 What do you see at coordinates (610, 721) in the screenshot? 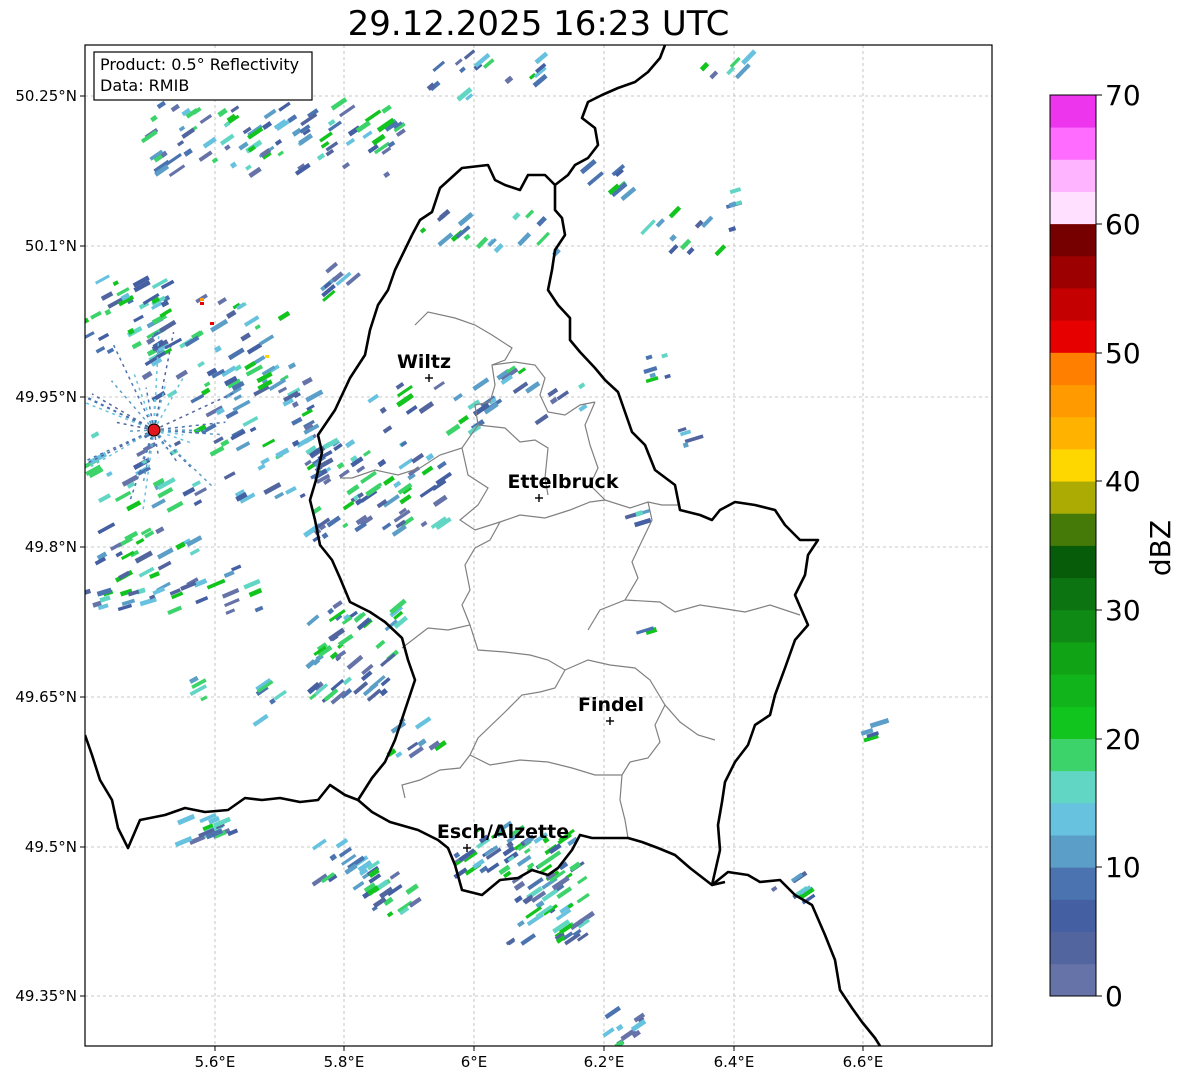
I see `findel-marker` at bounding box center [610, 721].